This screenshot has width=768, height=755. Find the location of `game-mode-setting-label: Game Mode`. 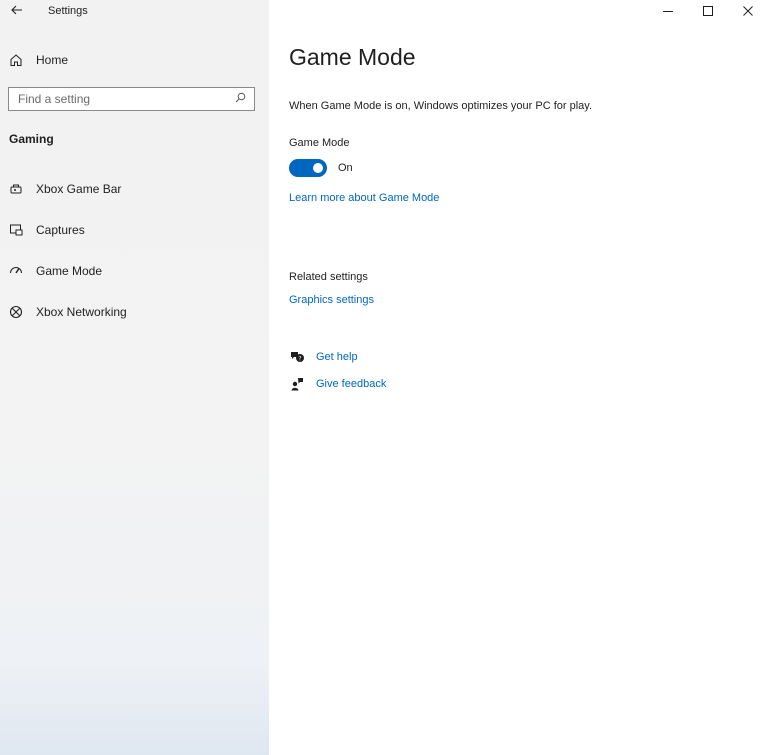

game-mode-setting-label: Game Mode is located at coordinates (319, 143).